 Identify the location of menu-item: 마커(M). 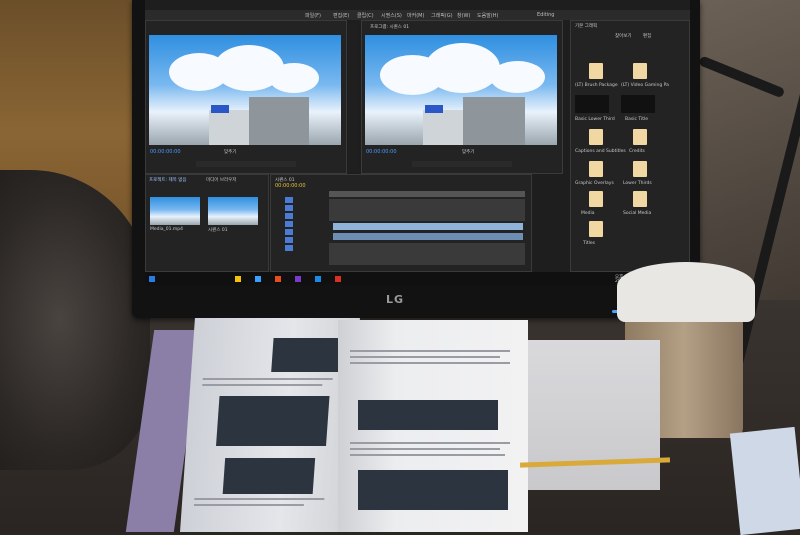
(415, 15).